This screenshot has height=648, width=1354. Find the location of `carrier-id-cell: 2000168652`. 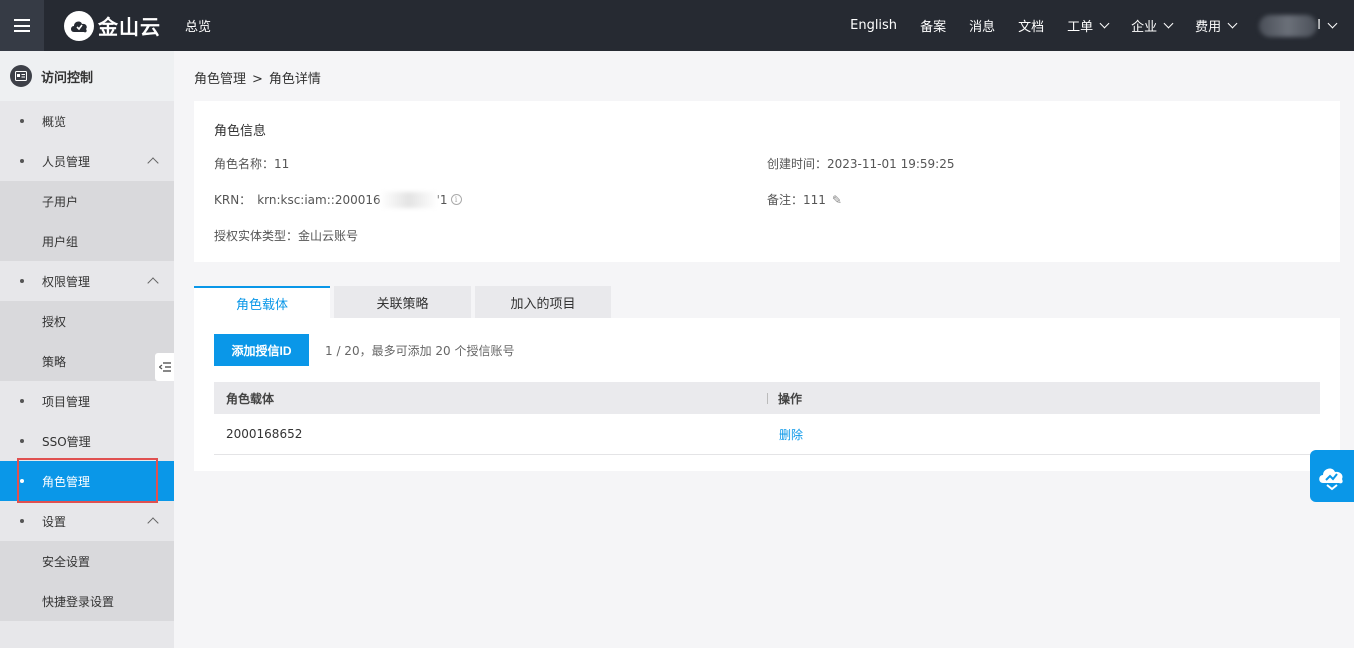

carrier-id-cell: 2000168652 is located at coordinates (264, 434).